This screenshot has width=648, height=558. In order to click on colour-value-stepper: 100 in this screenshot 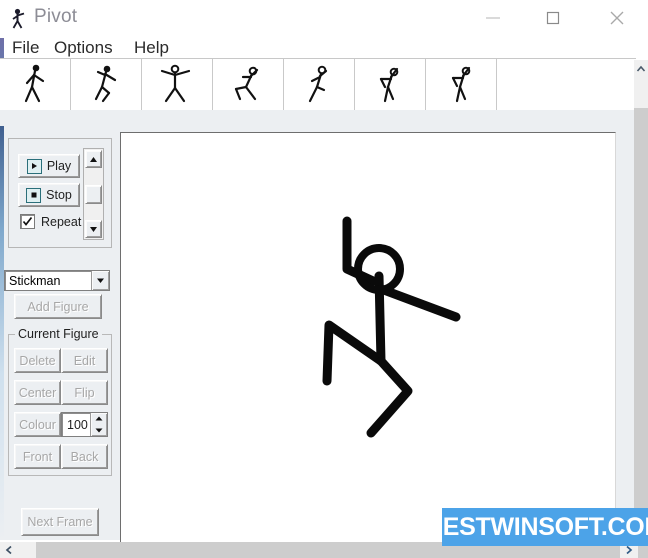, I will do `click(84, 424)`.